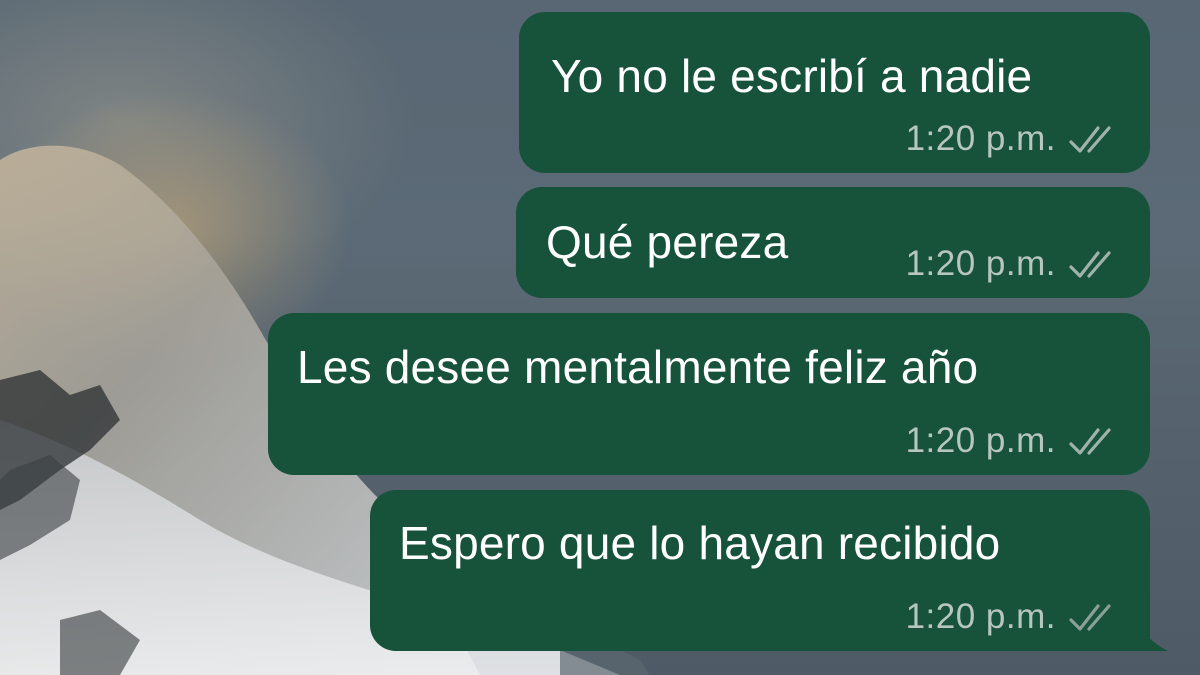 The width and height of the screenshot is (1200, 675). I want to click on outgoing-message: Qué pereza 1:20 p.m., so click(833, 242).